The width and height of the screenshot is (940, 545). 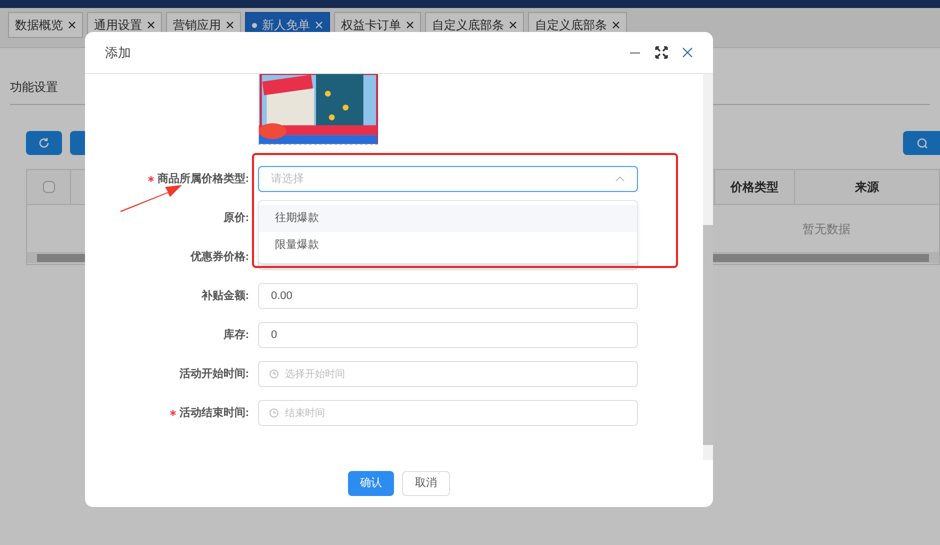 What do you see at coordinates (867, 187) in the screenshot?
I see `column-header: 来源` at bounding box center [867, 187].